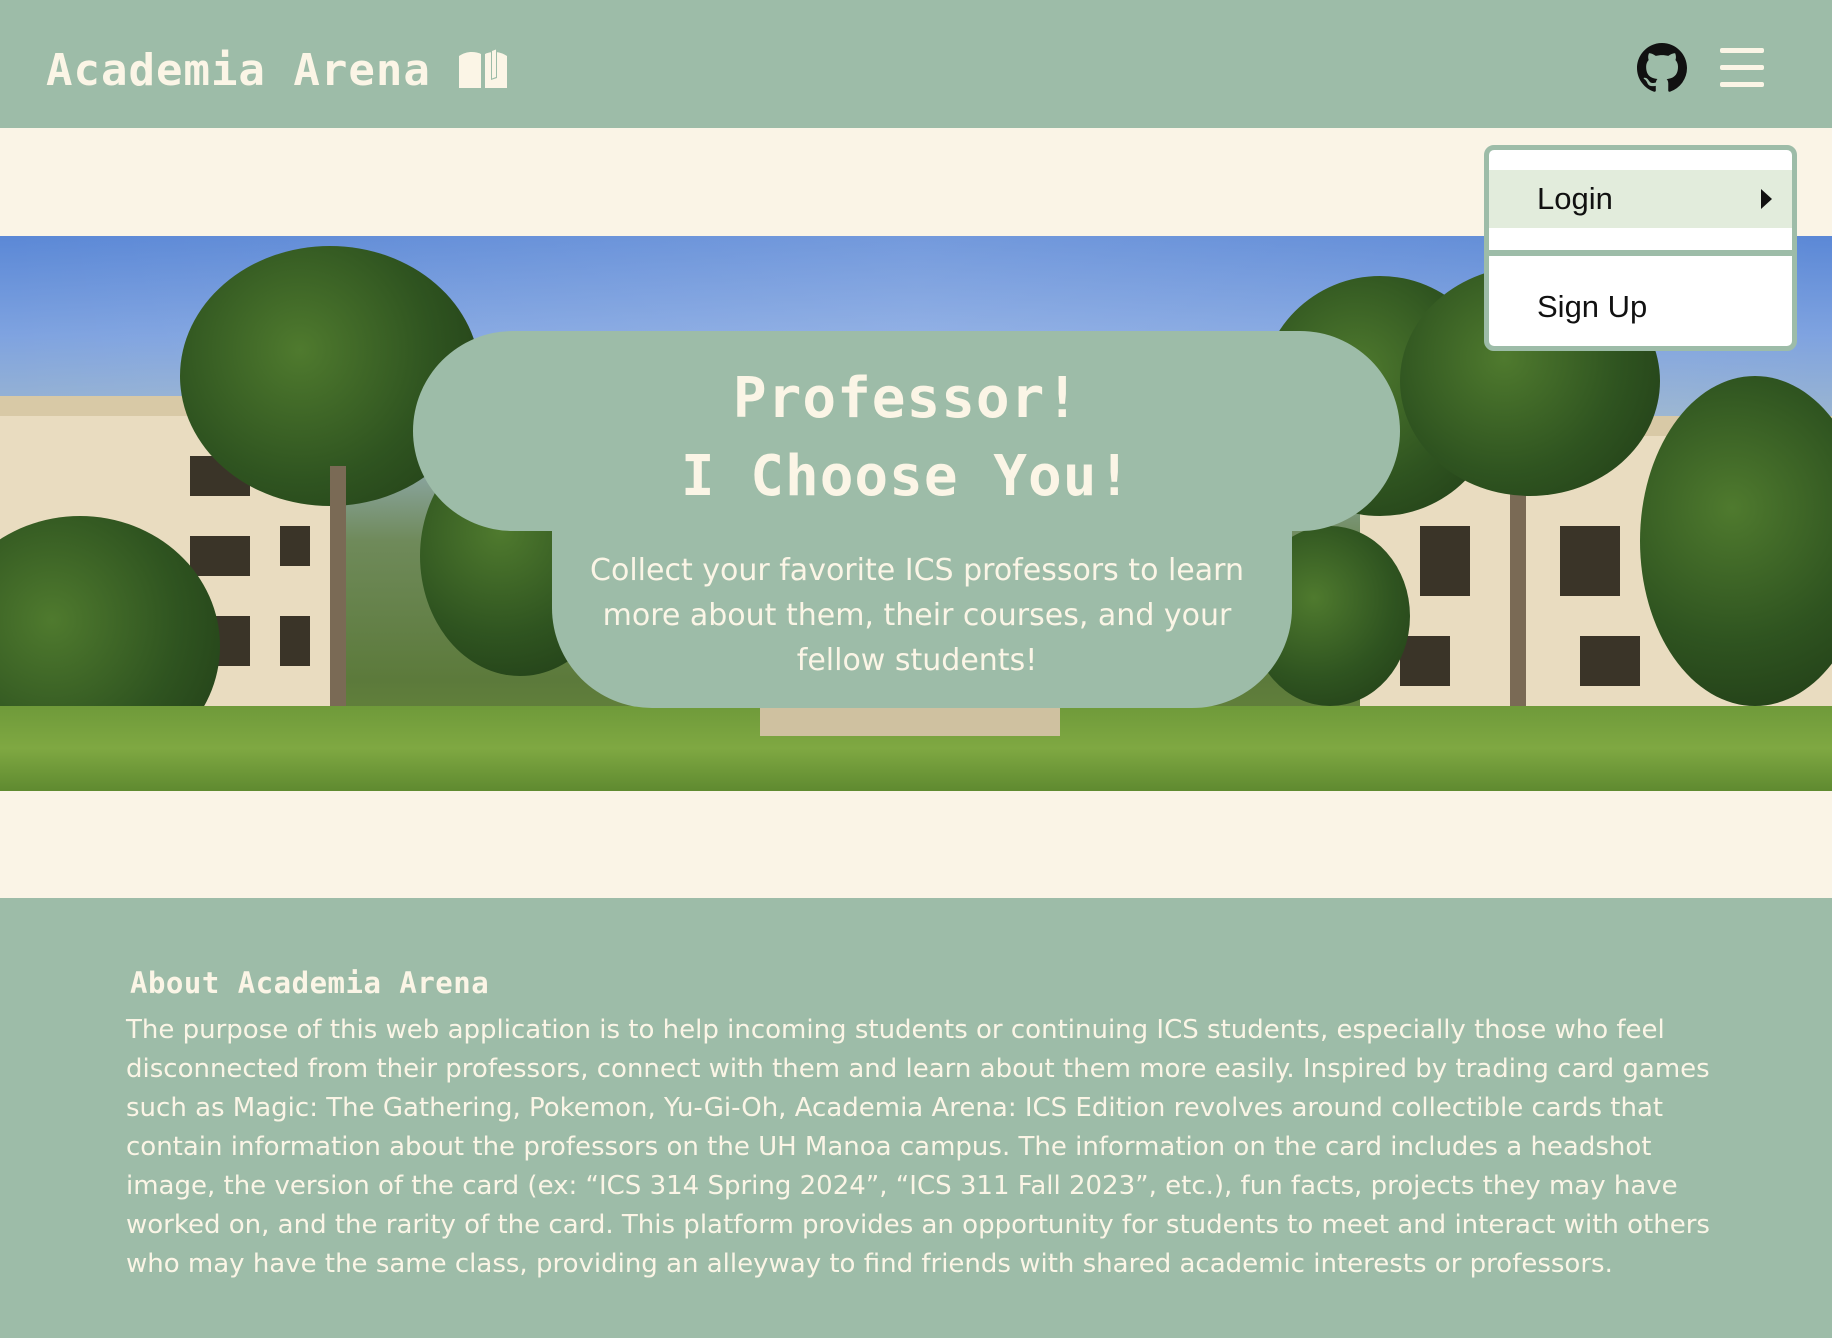  Describe the element at coordinates (1575, 198) in the screenshot. I see `login-label: Login` at that location.